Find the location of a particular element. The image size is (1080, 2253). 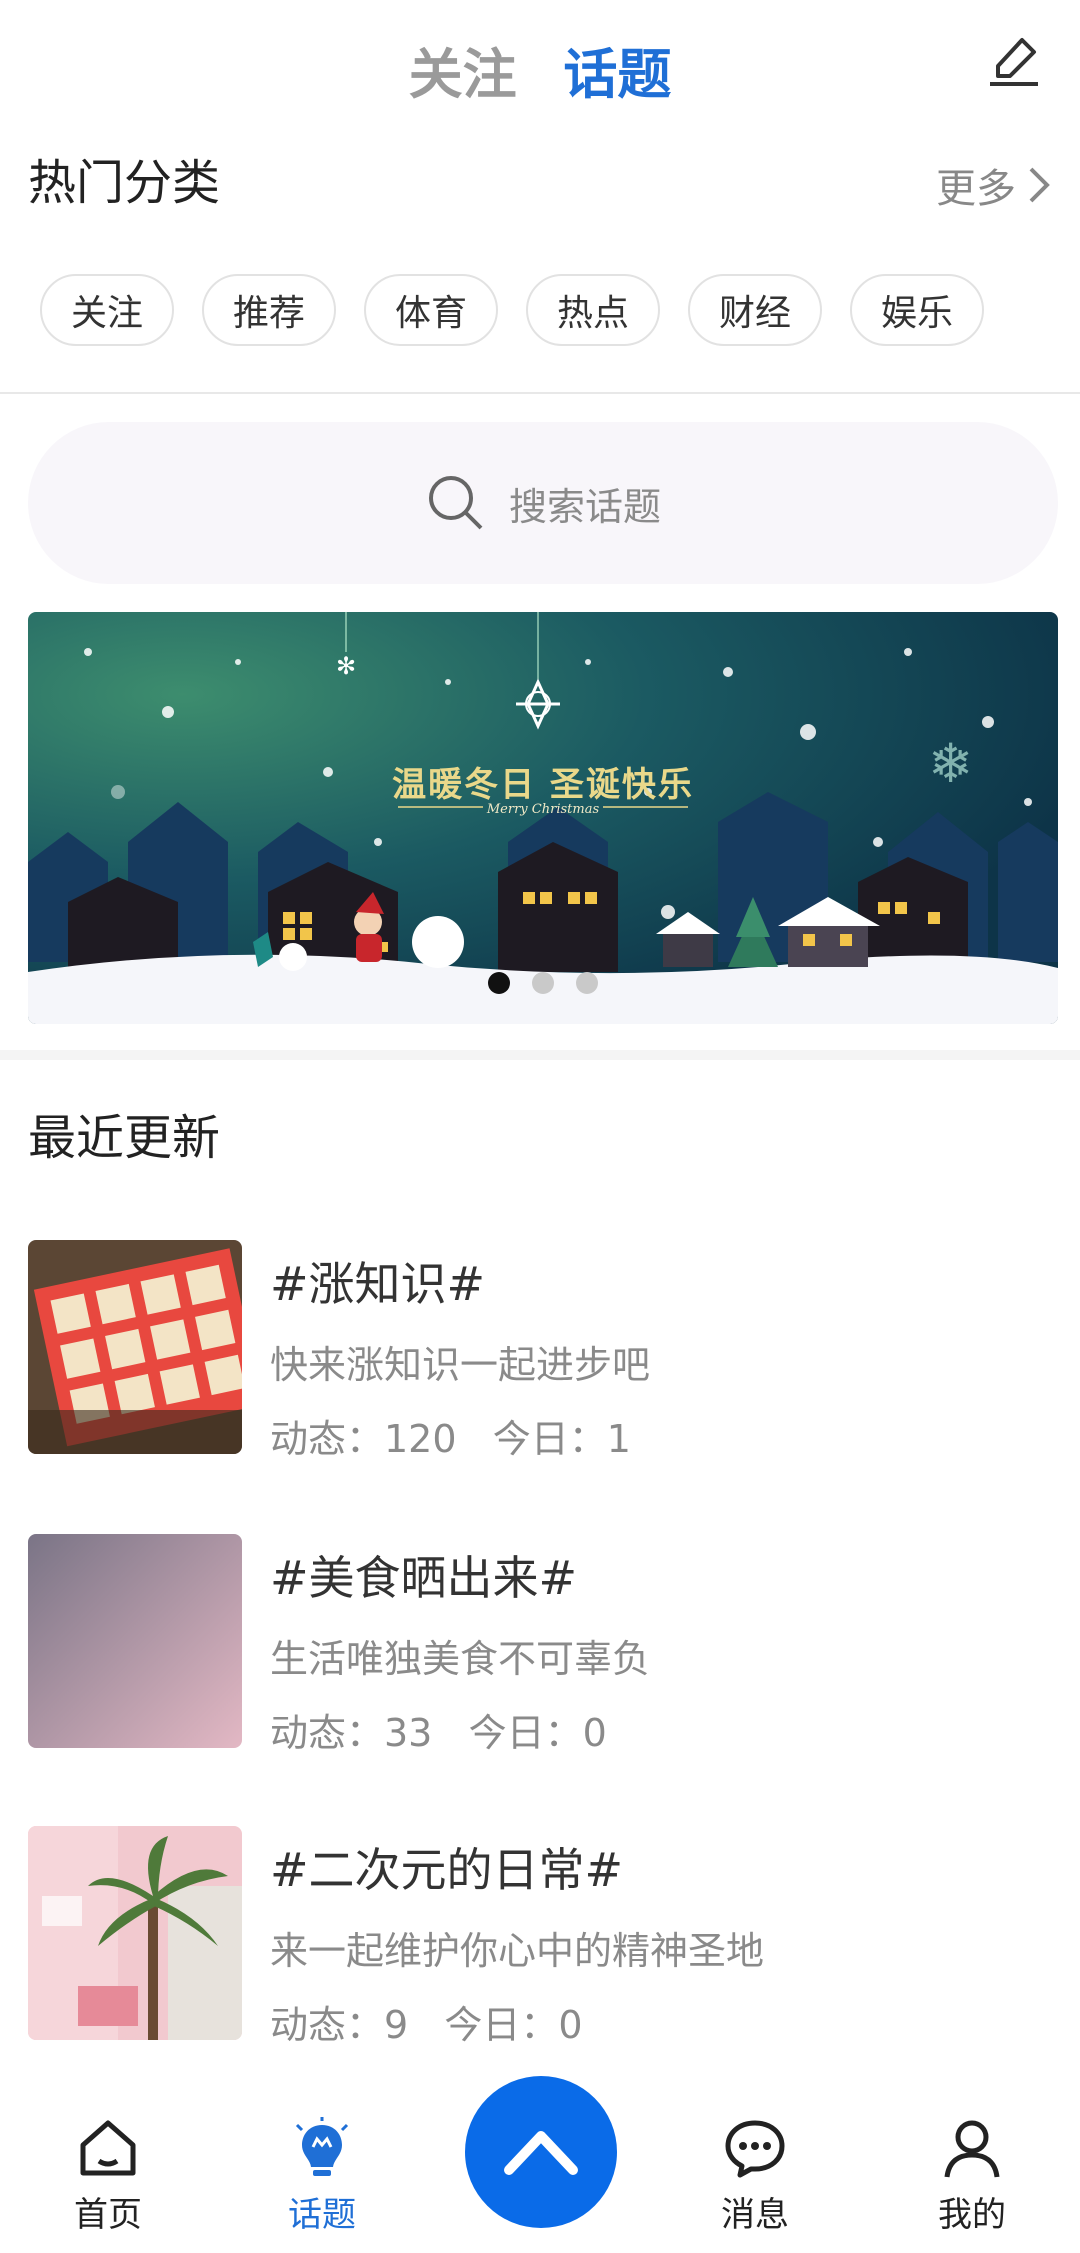

topic-item: #二次元的日常# 来一起维护你心中的精神圣地 动态：9 今日：0 is located at coordinates (543, 1936).